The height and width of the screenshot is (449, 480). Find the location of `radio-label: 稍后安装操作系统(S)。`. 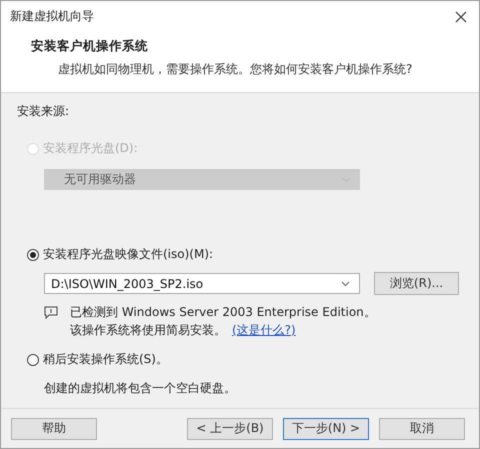

radio-label: 稍后安装操作系统(S)。 is located at coordinates (105, 359).